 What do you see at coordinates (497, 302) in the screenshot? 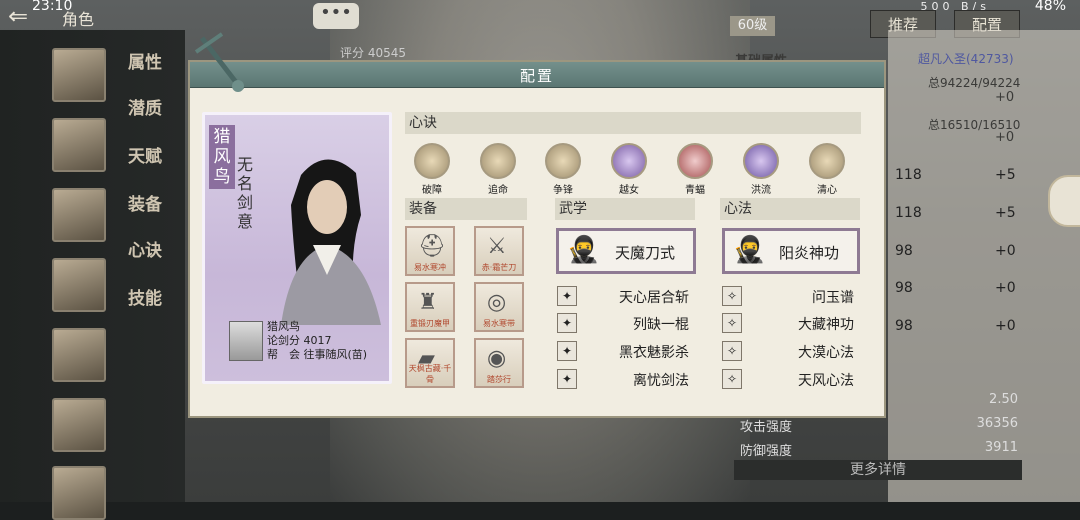
I see `belt-icon: ◎` at bounding box center [497, 302].